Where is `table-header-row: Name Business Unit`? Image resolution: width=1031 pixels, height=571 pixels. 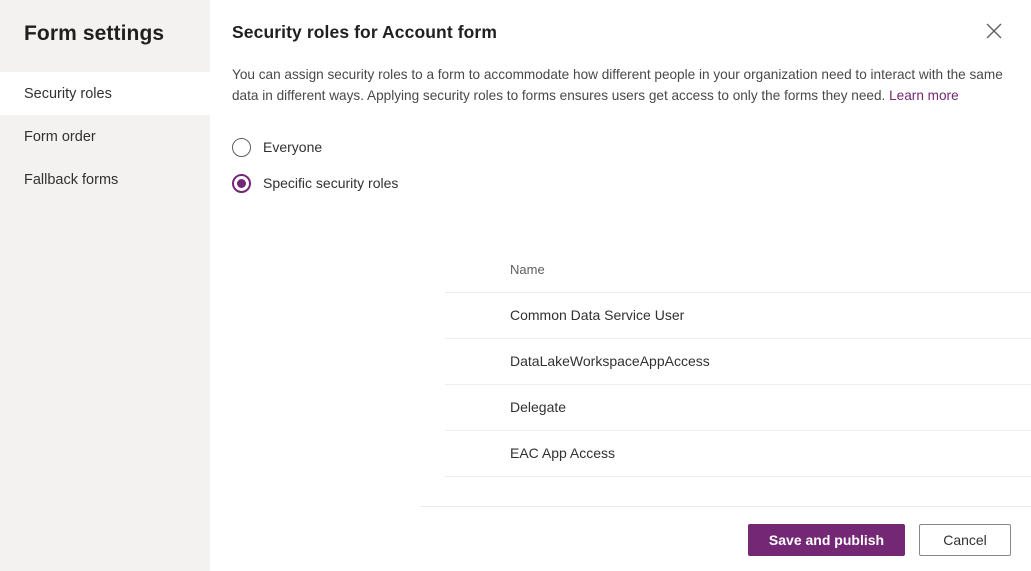 table-header-row: Name Business Unit is located at coordinates (738, 270).